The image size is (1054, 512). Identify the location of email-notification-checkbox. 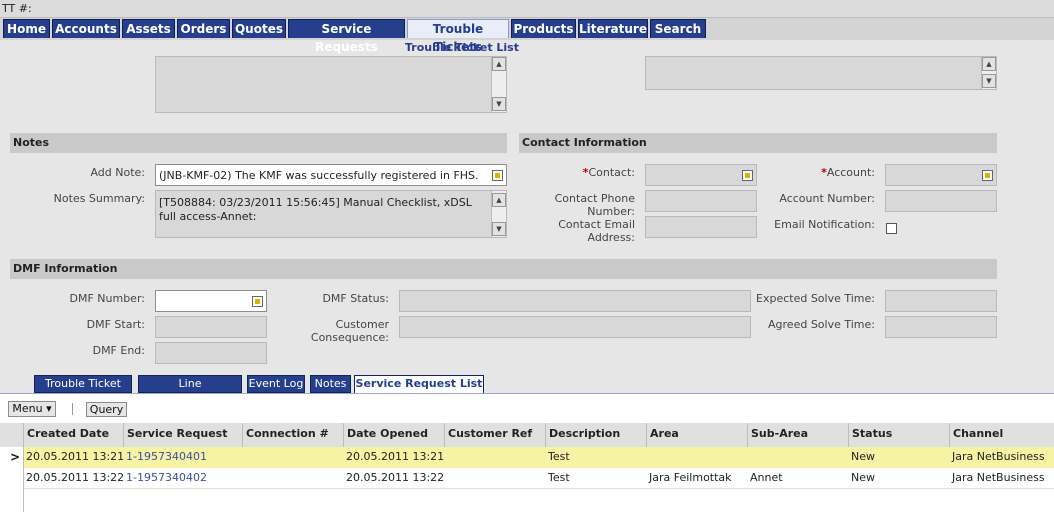
(891, 228).